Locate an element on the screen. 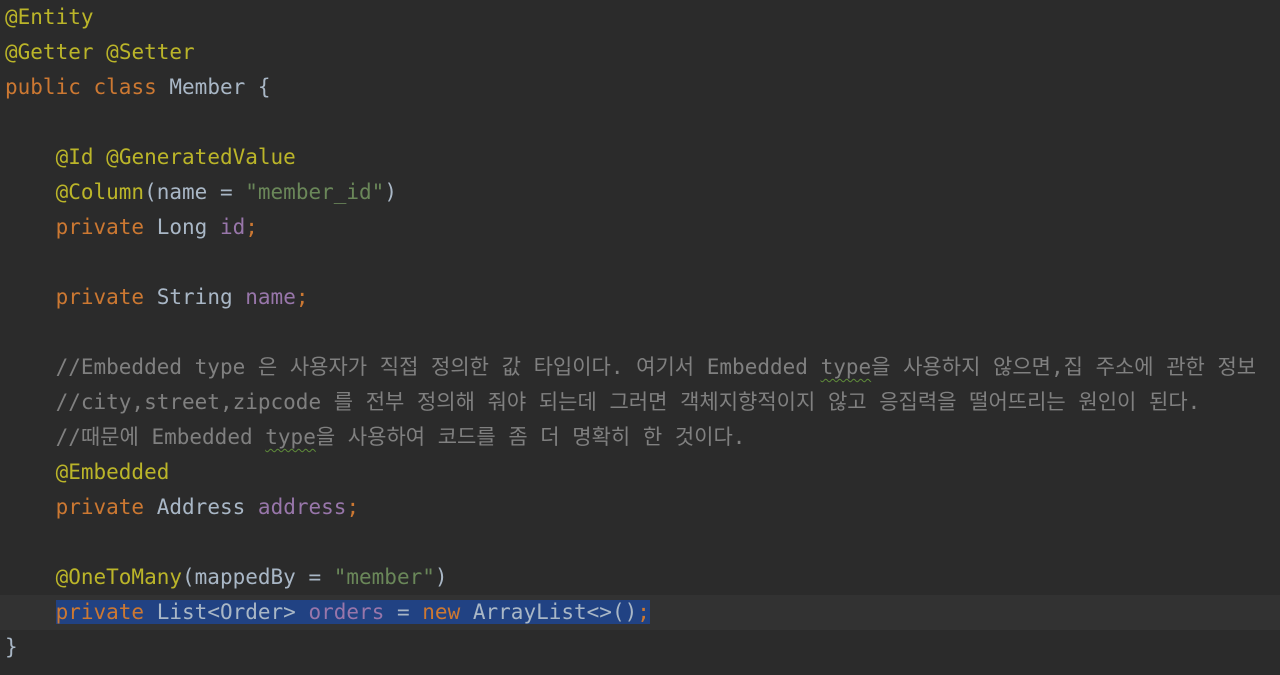 Image resolution: width=1280 pixels, height=675 pixels. code-text: @OneToMany(mappedBy = "member") is located at coordinates (226, 577).